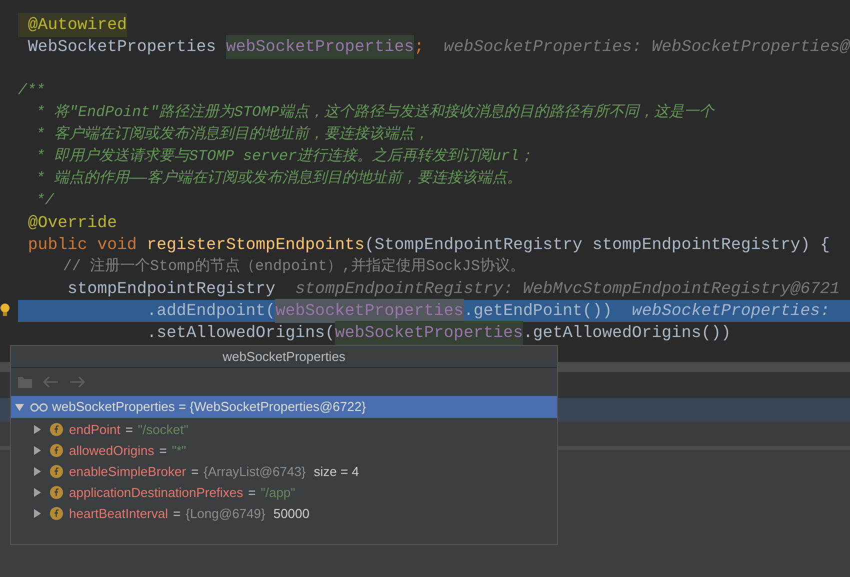 This screenshot has height=577, width=850. I want to click on inline-value-hint: stompEndpointRegistry: WebMvcStompEndpointRegistry@6721, so click(567, 289).